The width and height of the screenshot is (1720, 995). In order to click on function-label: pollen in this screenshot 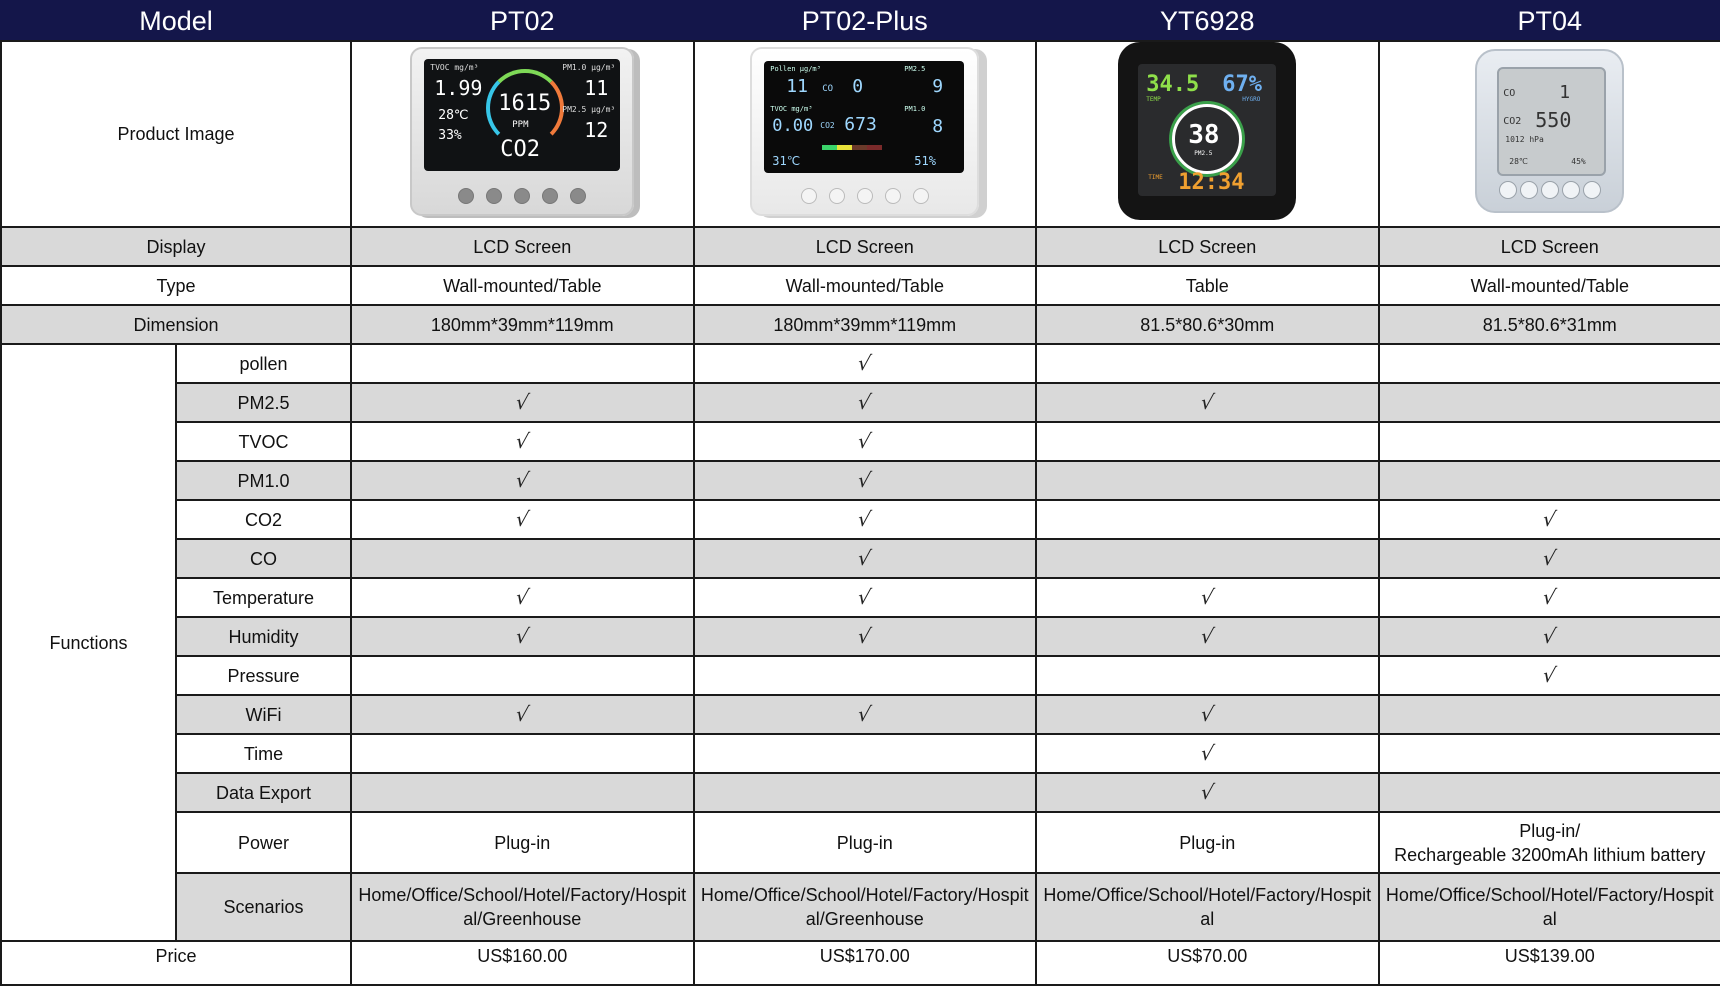, I will do `click(263, 364)`.